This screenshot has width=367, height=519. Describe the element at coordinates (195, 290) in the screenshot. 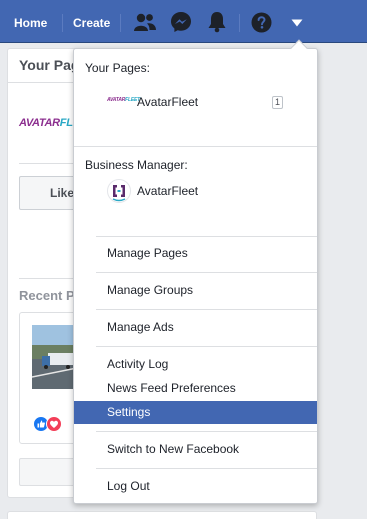

I see `manage-groups-item: Manage Groups` at that location.